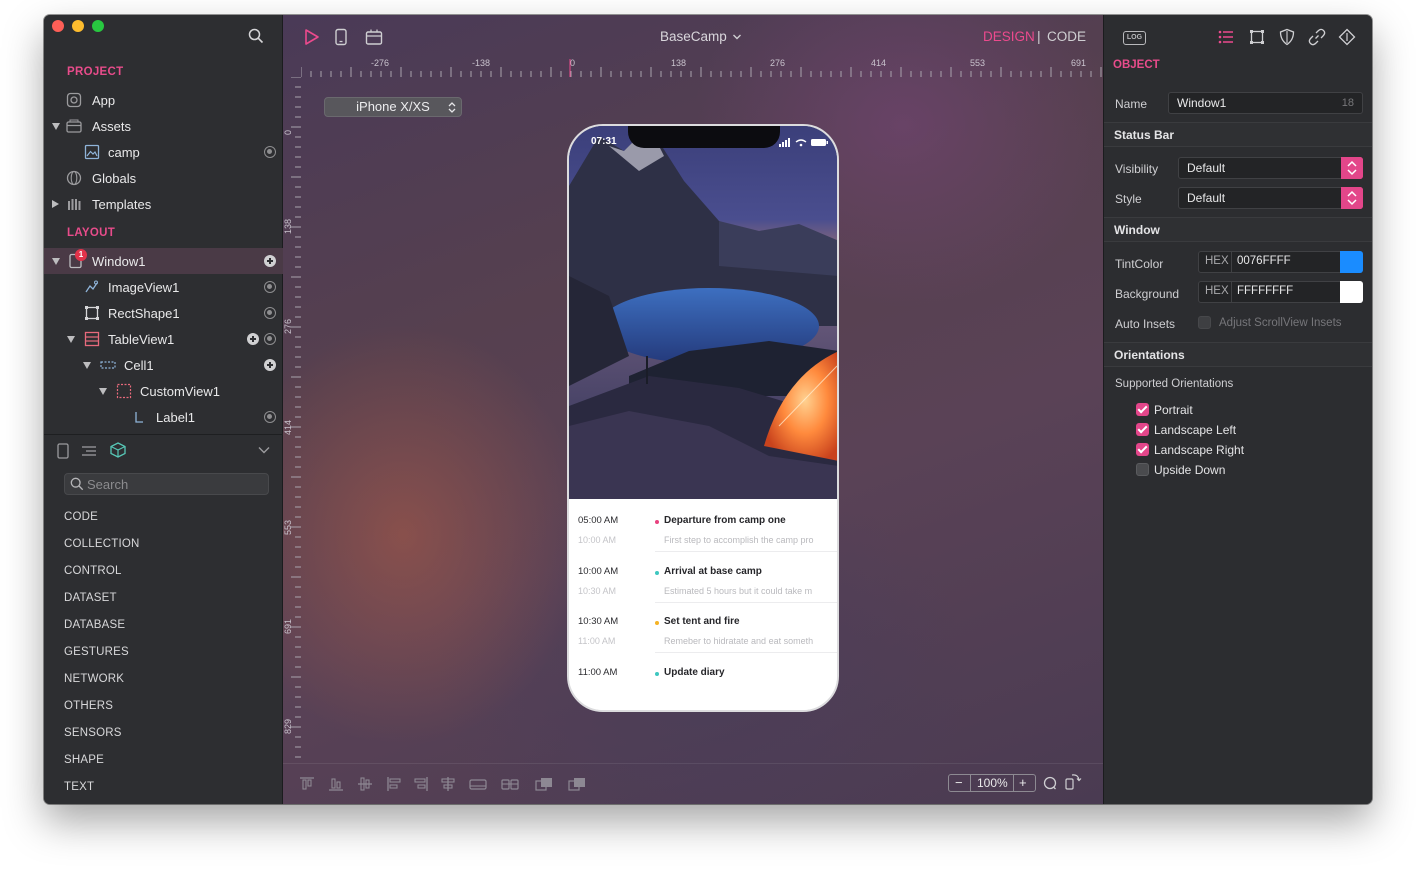 This screenshot has height=877, width=1416. What do you see at coordinates (1265, 103) in the screenshot?
I see `name-field: Window1 18` at bounding box center [1265, 103].